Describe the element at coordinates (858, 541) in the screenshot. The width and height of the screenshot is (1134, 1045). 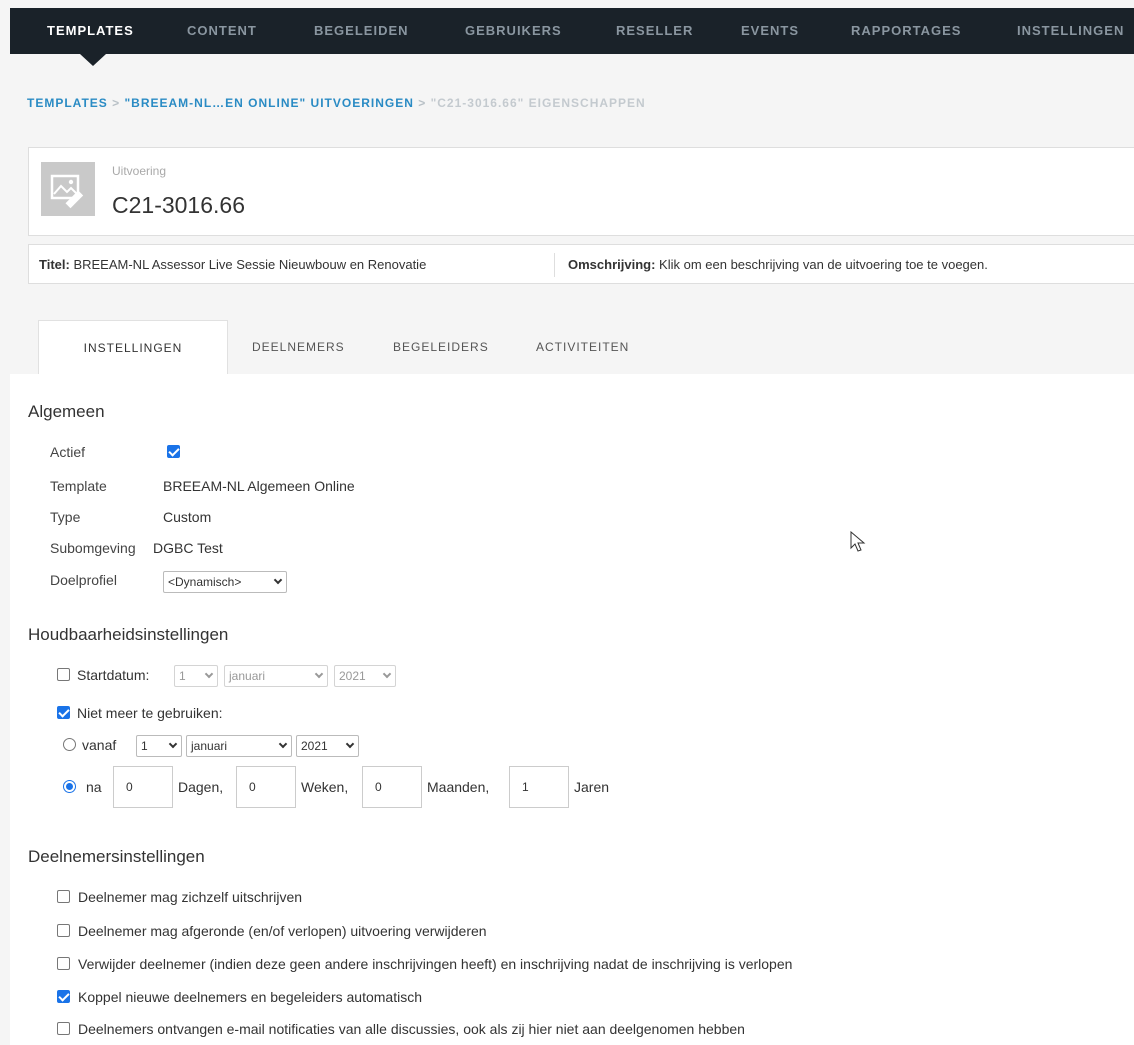
I see `mouse-pointer-icon` at that location.